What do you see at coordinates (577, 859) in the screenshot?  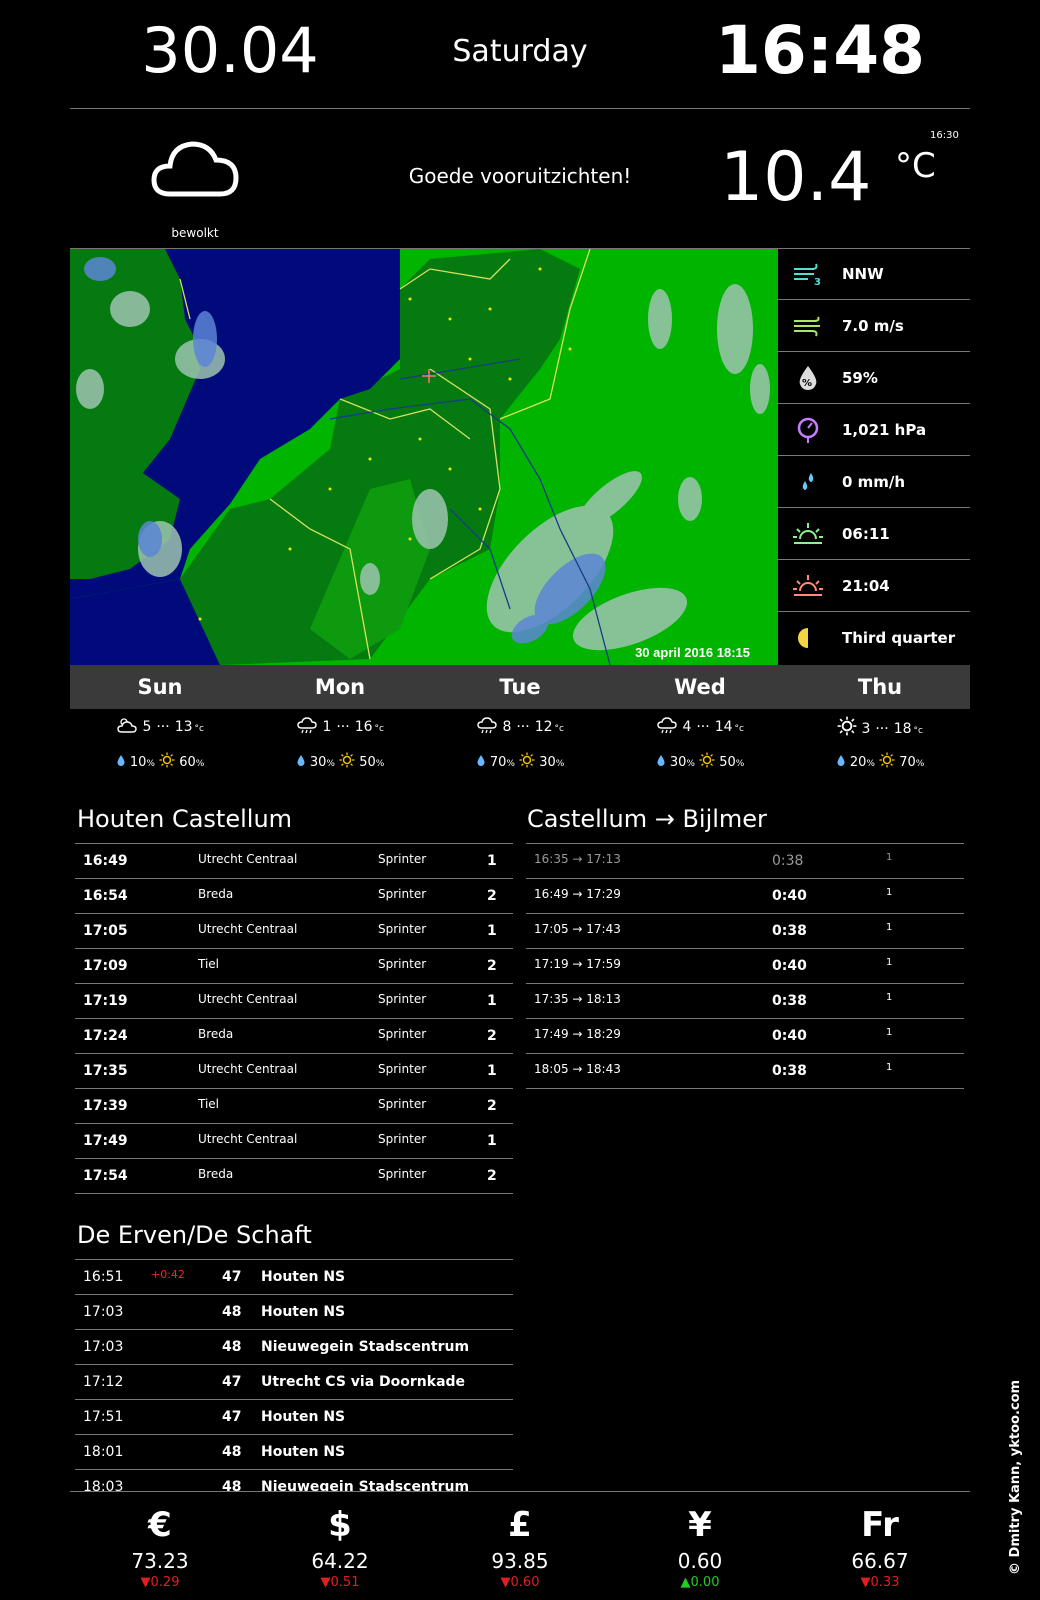 I see `journey-times: 16:35 → 17:13` at bounding box center [577, 859].